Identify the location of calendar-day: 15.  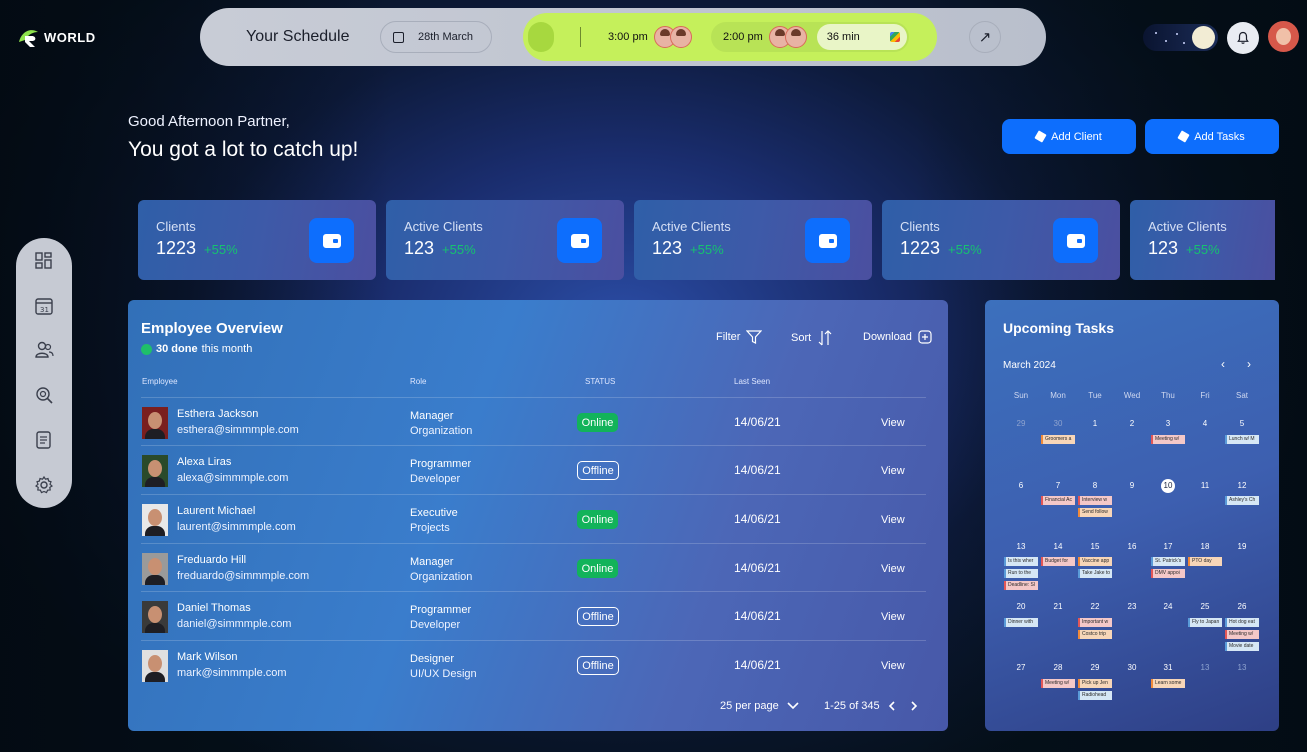
(1095, 546).